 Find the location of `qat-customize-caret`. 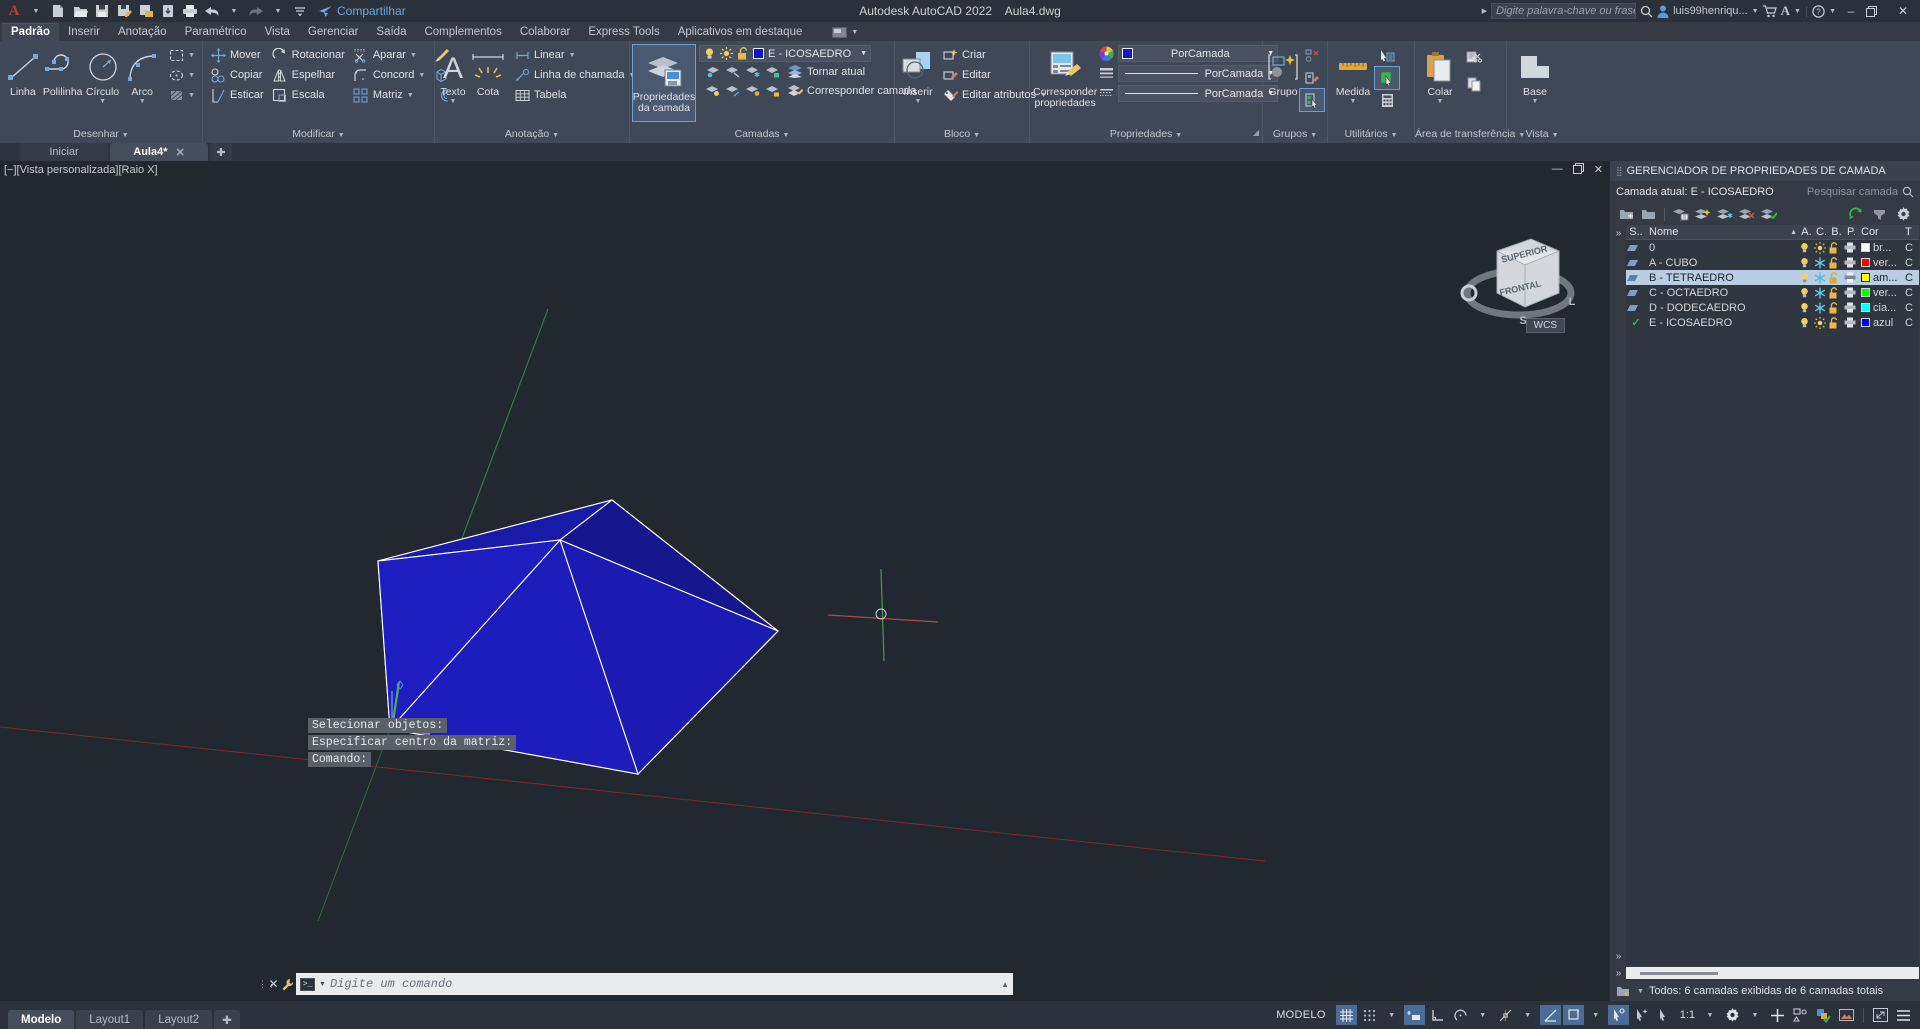

qat-customize-caret is located at coordinates (300, 11).